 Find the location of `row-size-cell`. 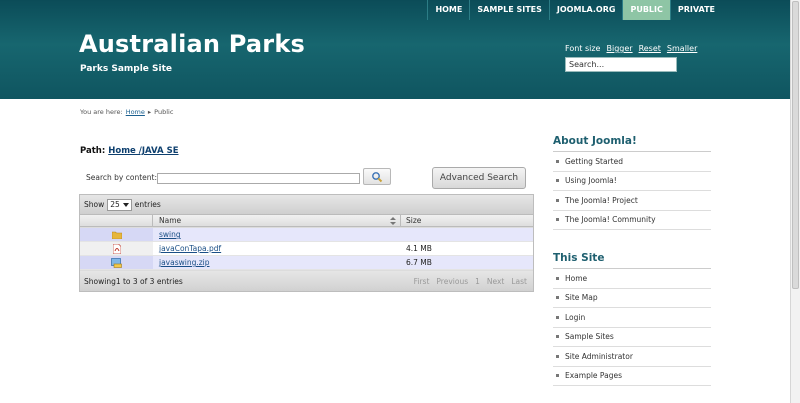

row-size-cell is located at coordinates (467, 234).